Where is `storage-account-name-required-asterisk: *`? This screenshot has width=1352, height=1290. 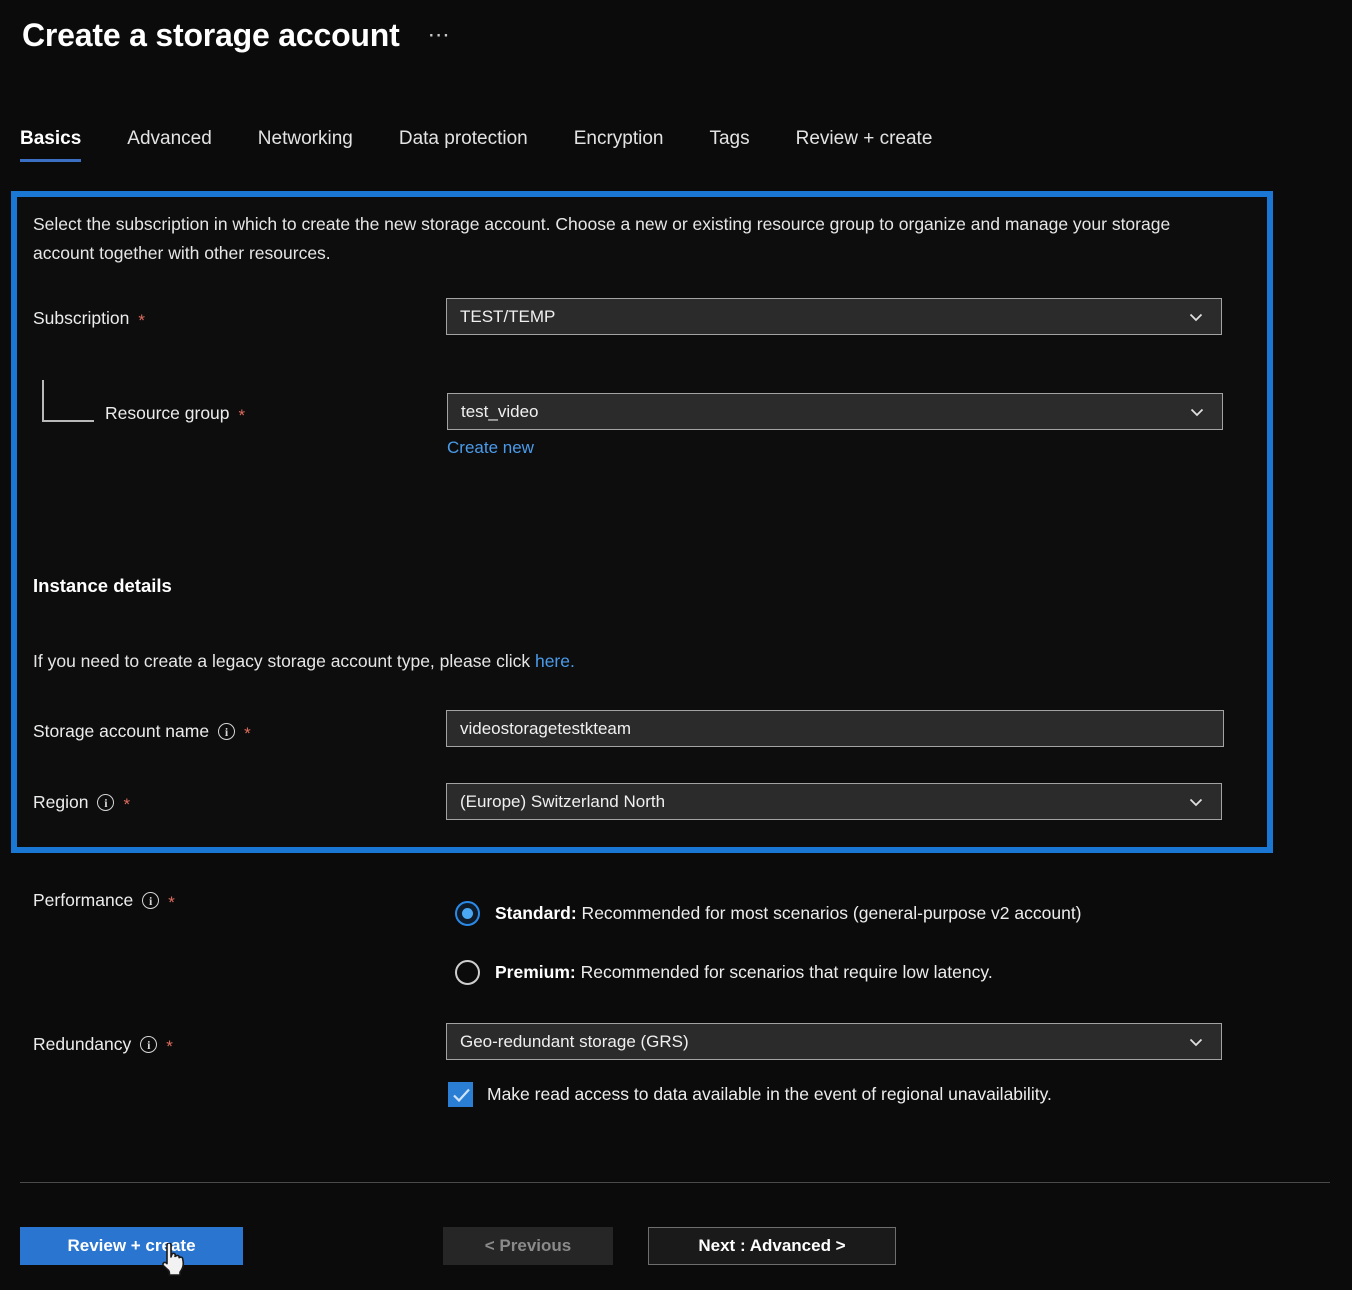
storage-account-name-required-asterisk: * is located at coordinates (247, 733).